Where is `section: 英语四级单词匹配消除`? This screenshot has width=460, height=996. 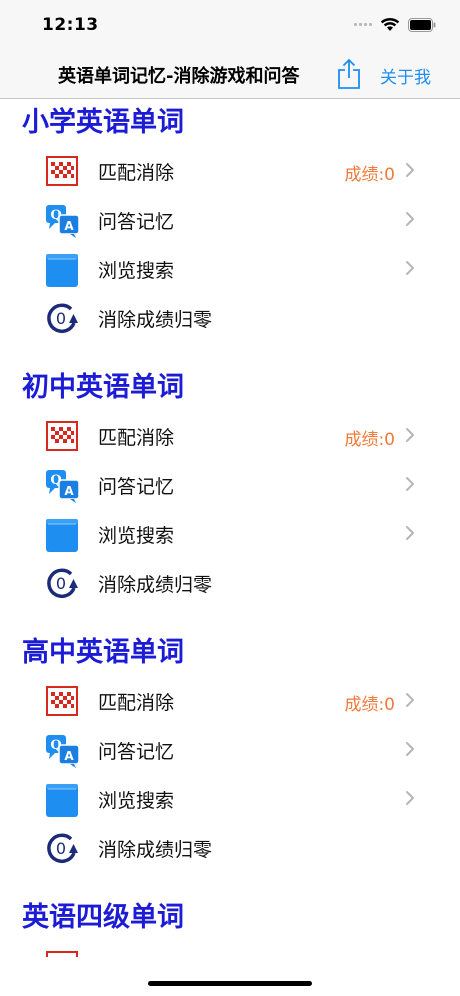
section: 英语四级单词匹配消除 is located at coordinates (230, 925).